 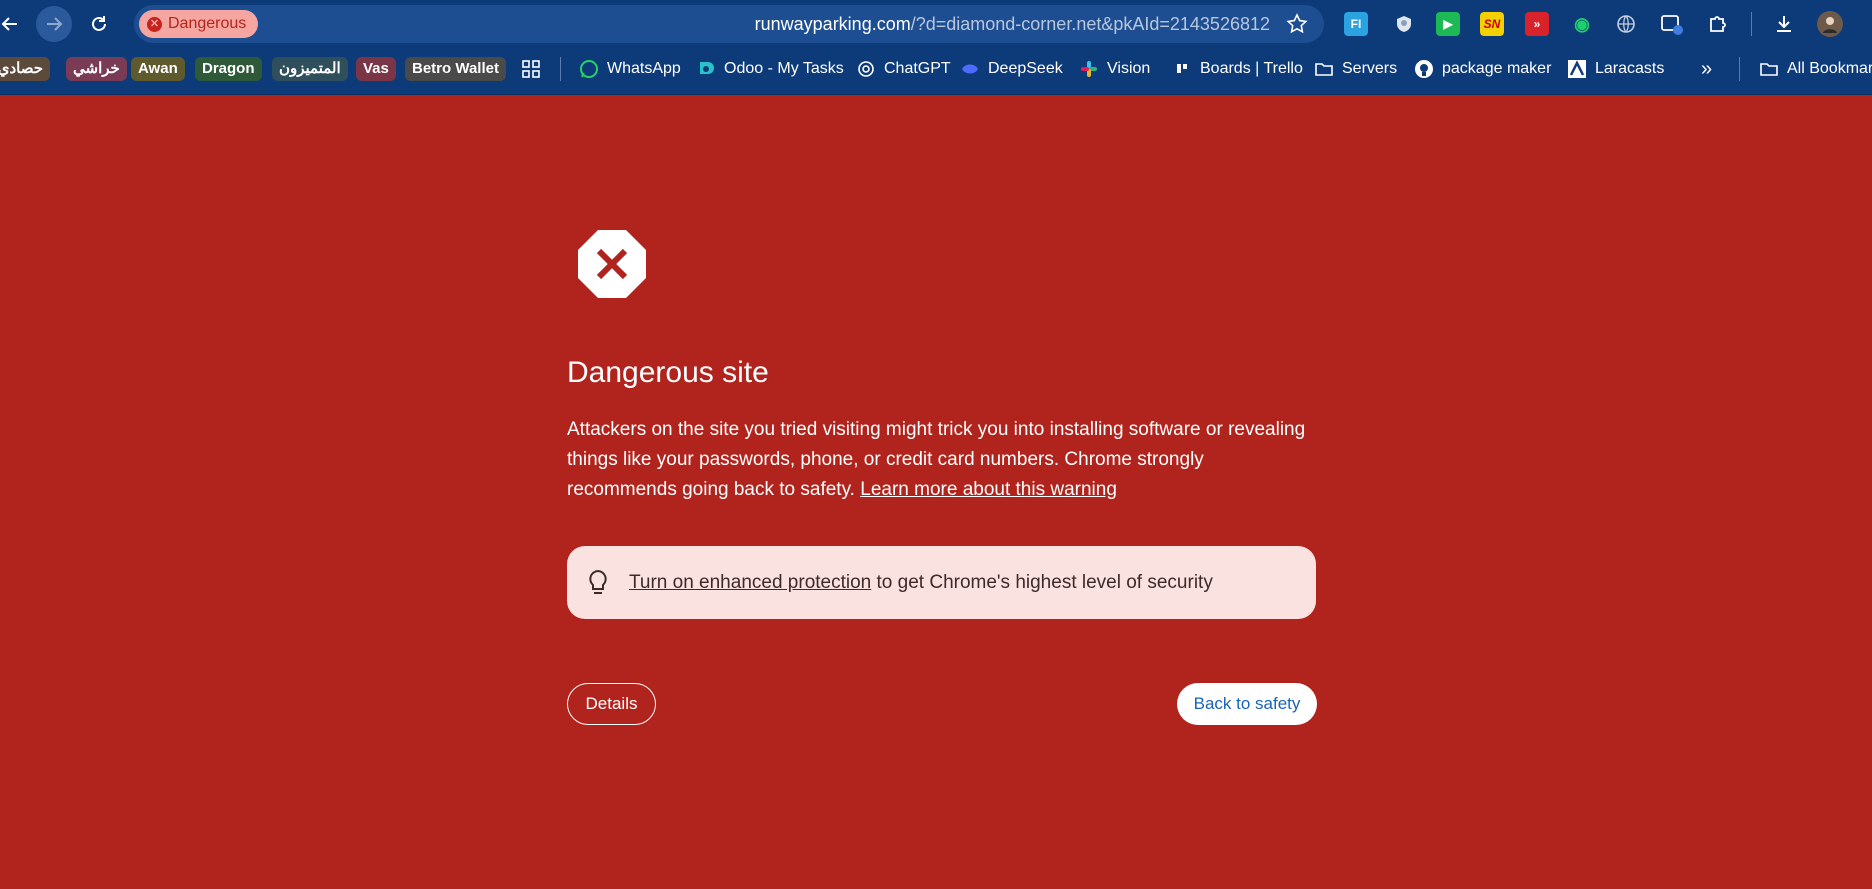 I want to click on page-title: Dangerous site, so click(x=668, y=372).